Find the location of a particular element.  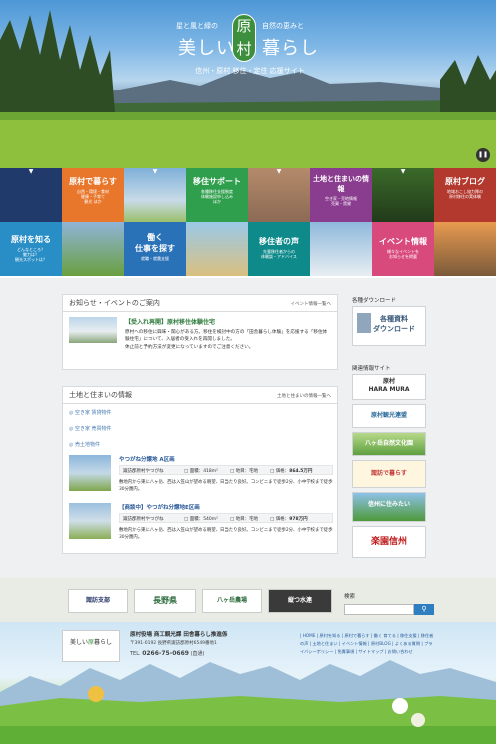

nav-tile-living-sub: 自然・環境・食材 健康・子育て 観光 ほか is located at coordinates (93, 197).